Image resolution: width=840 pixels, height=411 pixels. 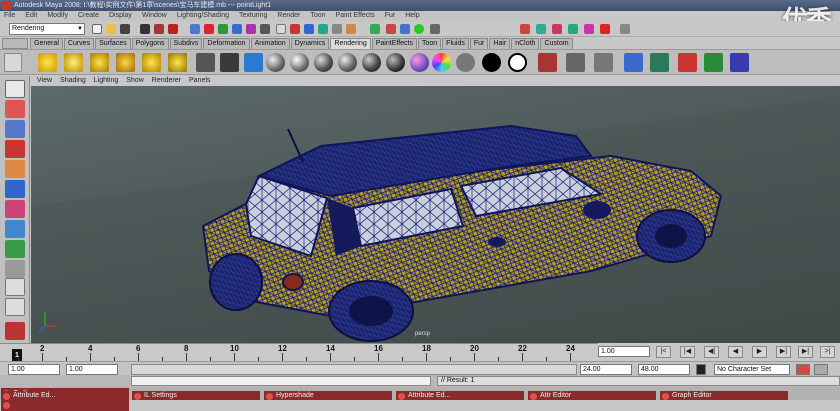 I want to click on tab-ncloth: nCloth, so click(x=525, y=43).